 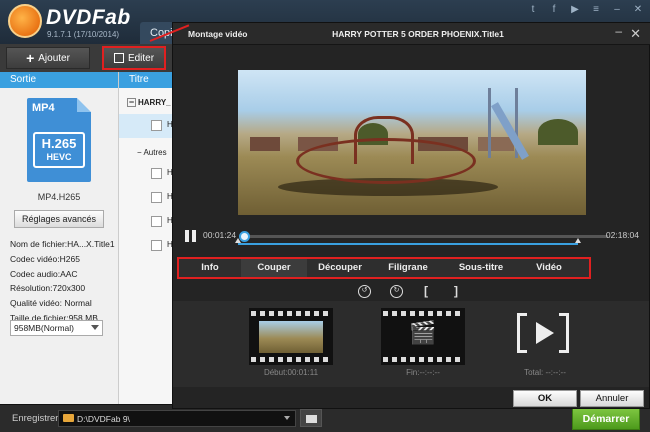 I want to click on play-icon, so click(x=545, y=333).